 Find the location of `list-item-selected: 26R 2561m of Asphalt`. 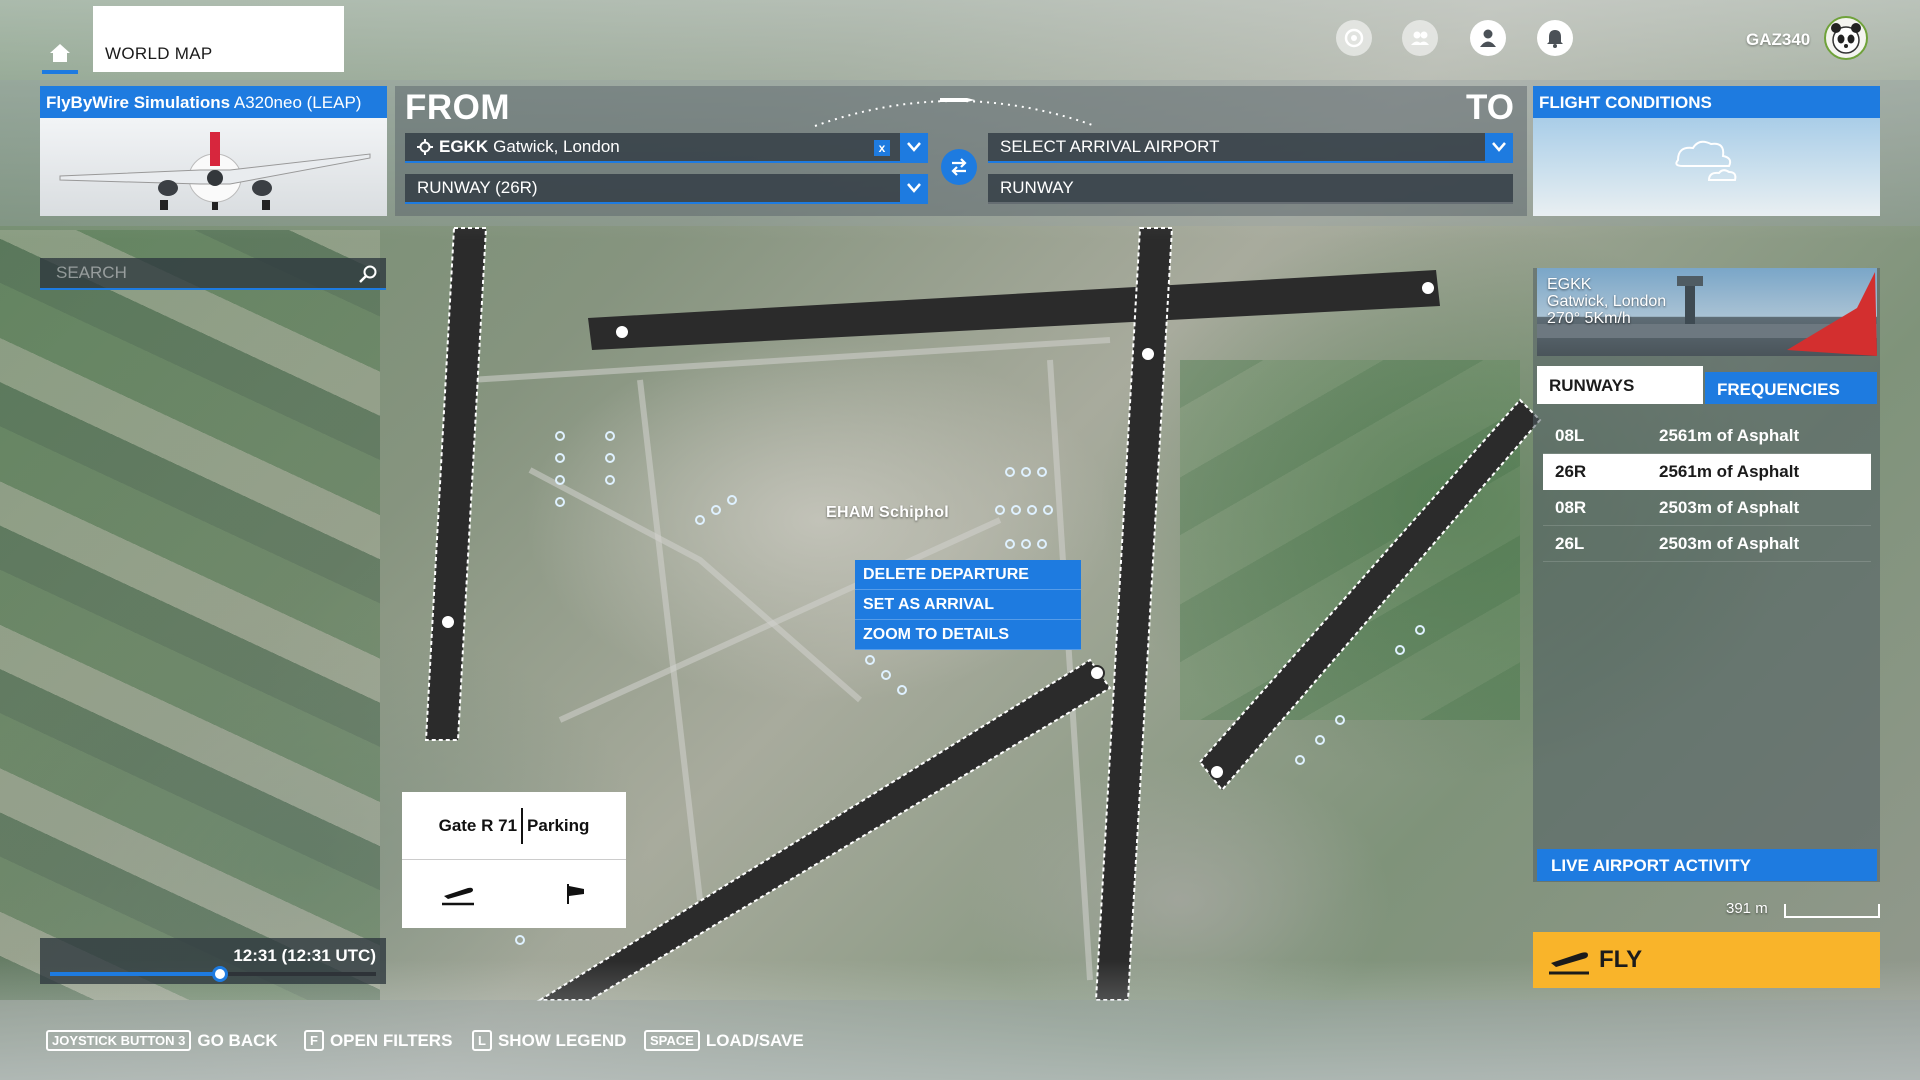

list-item-selected: 26R 2561m of Asphalt is located at coordinates (1707, 472).